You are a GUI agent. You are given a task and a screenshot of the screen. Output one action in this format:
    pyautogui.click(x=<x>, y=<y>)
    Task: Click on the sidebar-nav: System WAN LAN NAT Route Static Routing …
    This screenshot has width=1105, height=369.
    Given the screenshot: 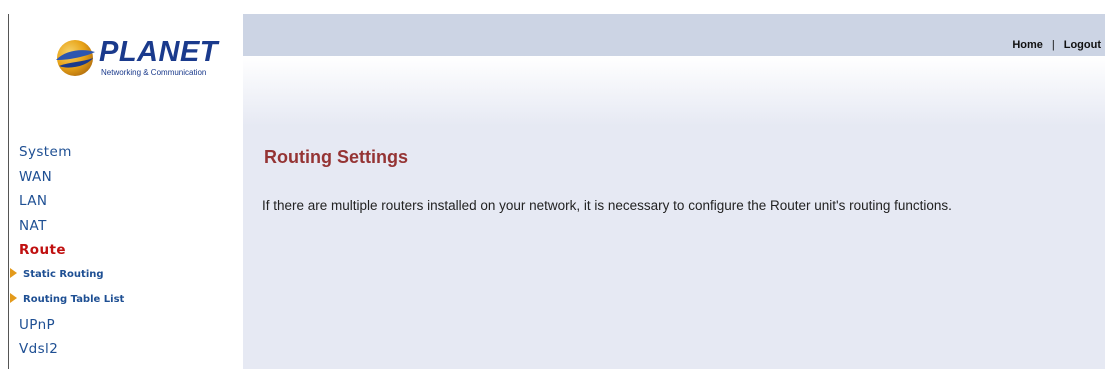 What is the action you would take?
    pyautogui.click(x=124, y=253)
    